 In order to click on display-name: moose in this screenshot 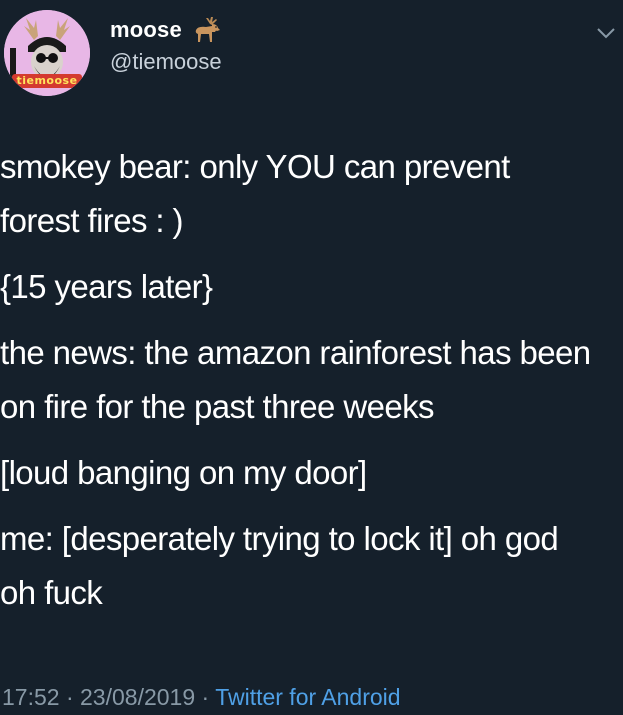, I will do `click(146, 30)`.